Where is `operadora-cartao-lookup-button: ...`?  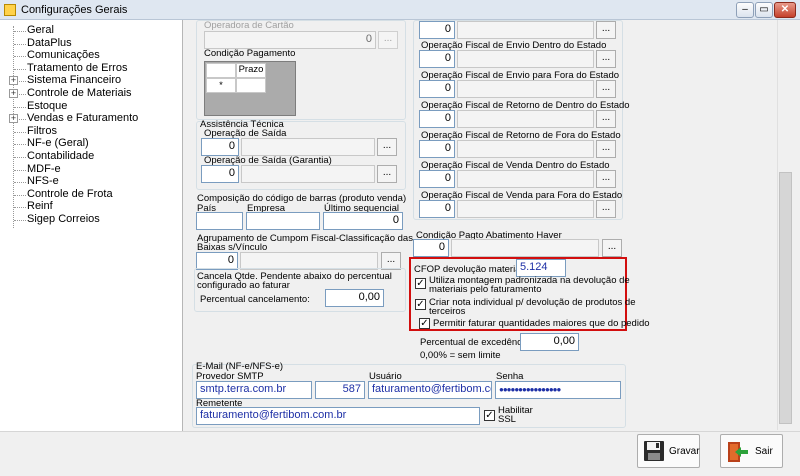
operadora-cartao-lookup-button: ... is located at coordinates (388, 40).